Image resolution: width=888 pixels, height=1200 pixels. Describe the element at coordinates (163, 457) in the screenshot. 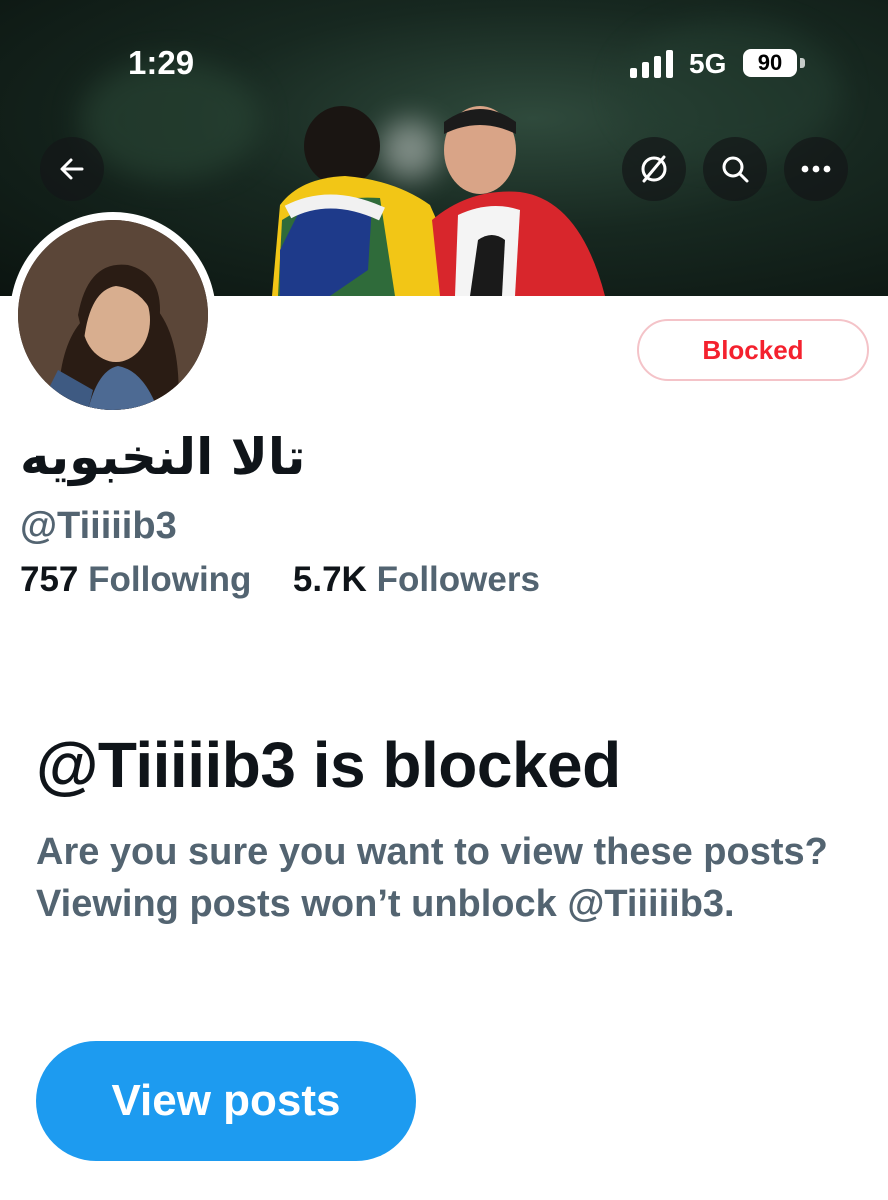

I see `display-name: تالا النخبويه` at that location.